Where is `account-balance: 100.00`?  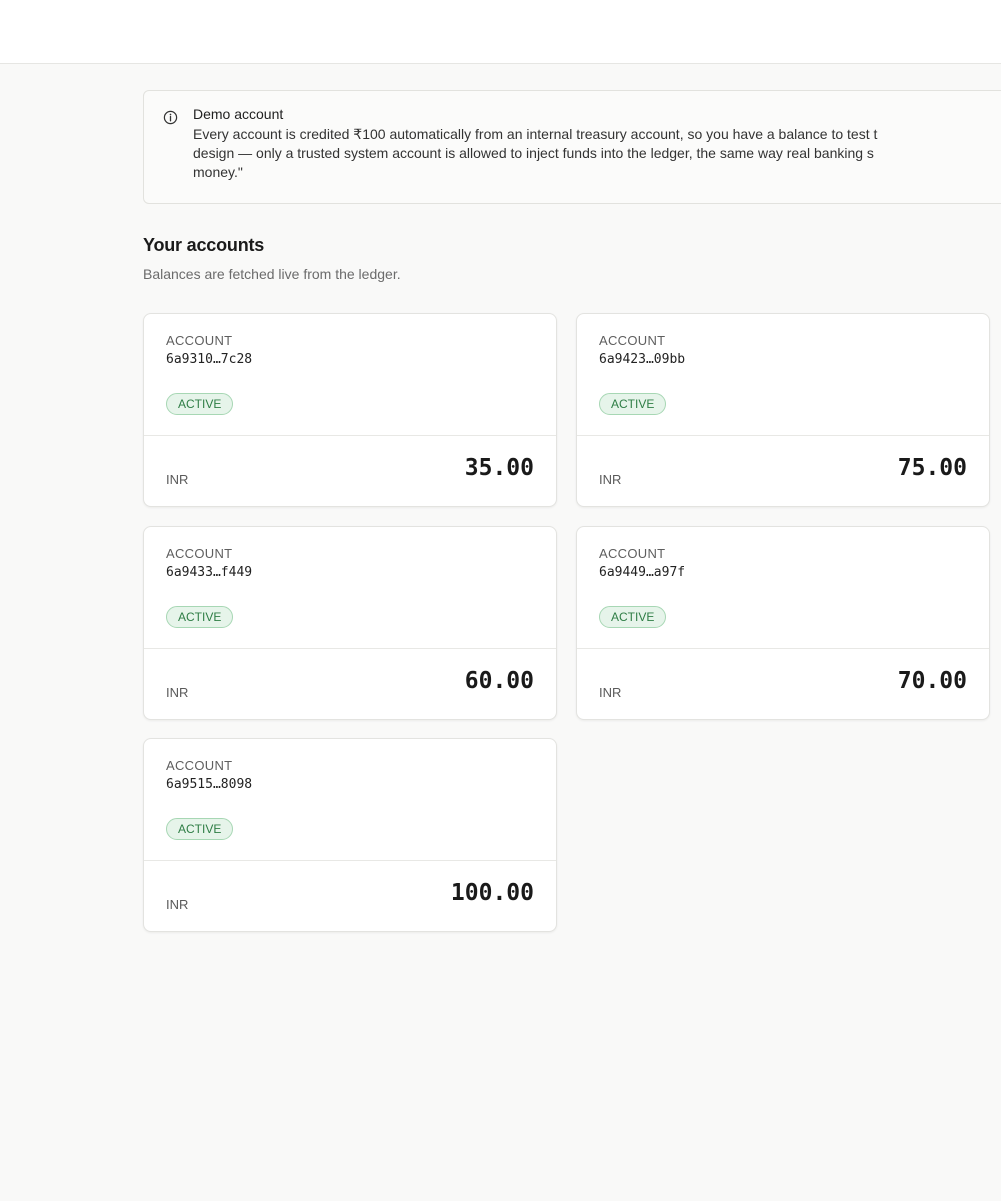 account-balance: 100.00 is located at coordinates (492, 893).